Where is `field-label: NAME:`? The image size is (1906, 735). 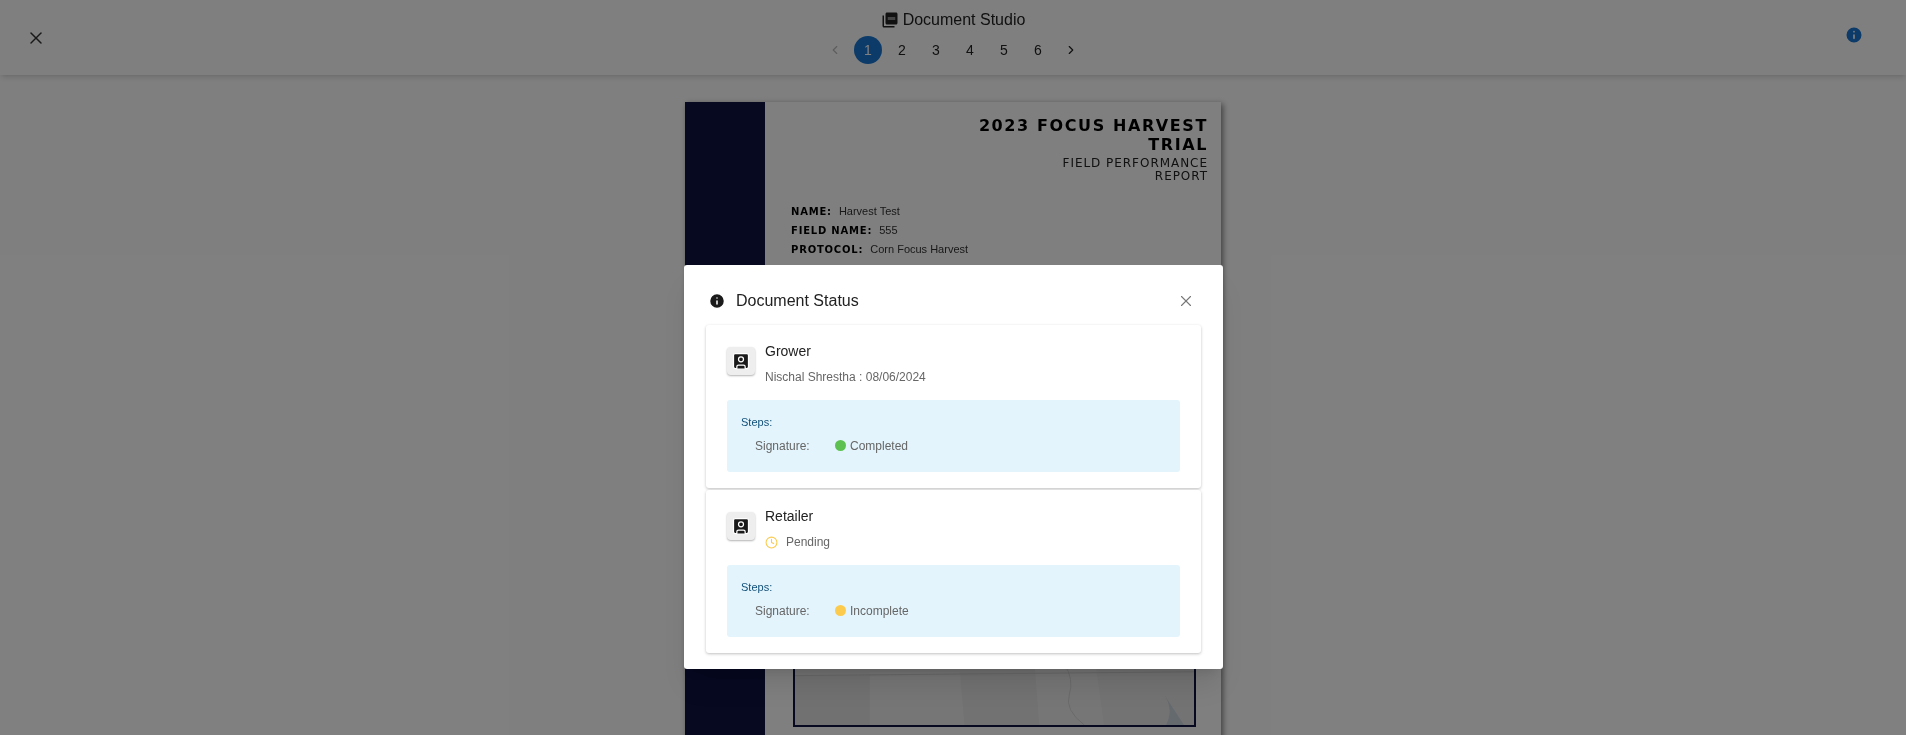
field-label: NAME: is located at coordinates (811, 212).